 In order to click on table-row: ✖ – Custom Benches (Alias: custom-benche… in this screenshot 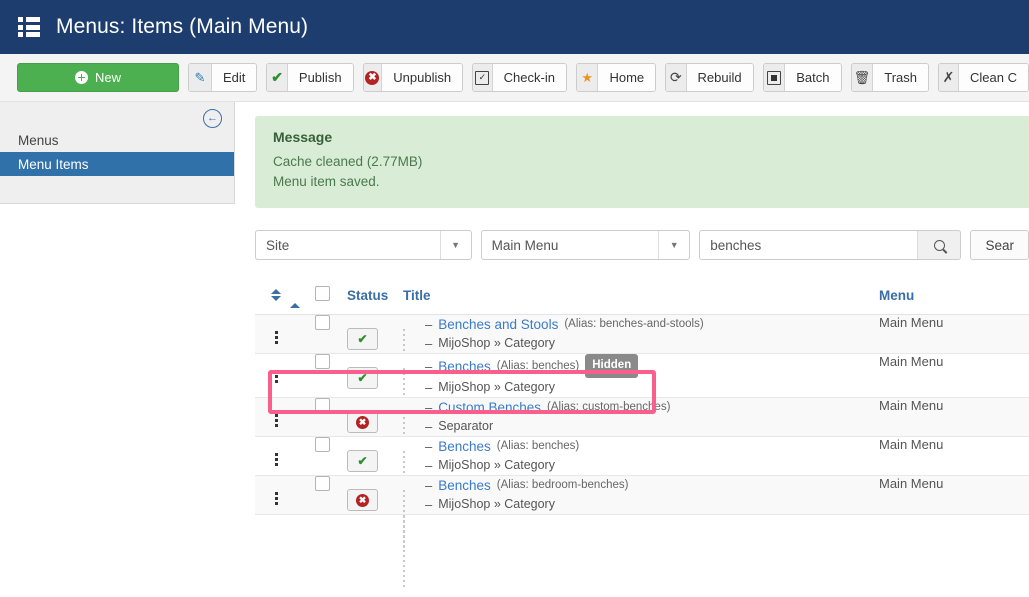, I will do `click(642, 453)`.